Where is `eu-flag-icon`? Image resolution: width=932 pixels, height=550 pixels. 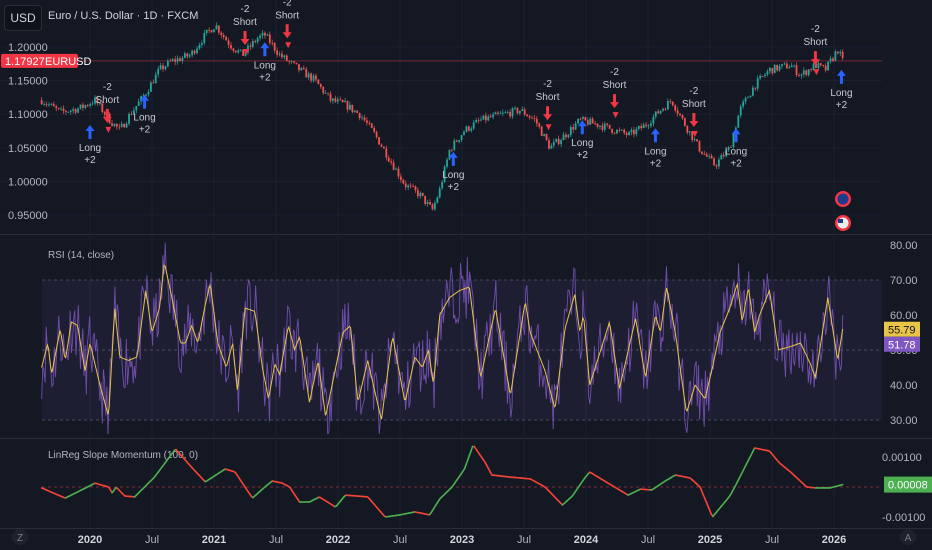
eu-flag-icon is located at coordinates (843, 199).